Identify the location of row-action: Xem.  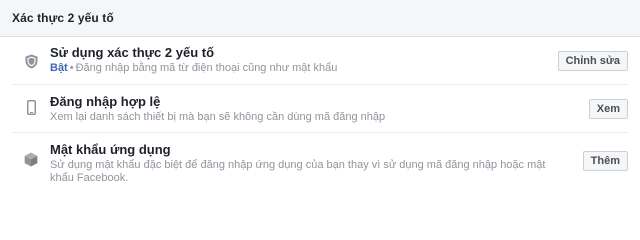
(603, 102).